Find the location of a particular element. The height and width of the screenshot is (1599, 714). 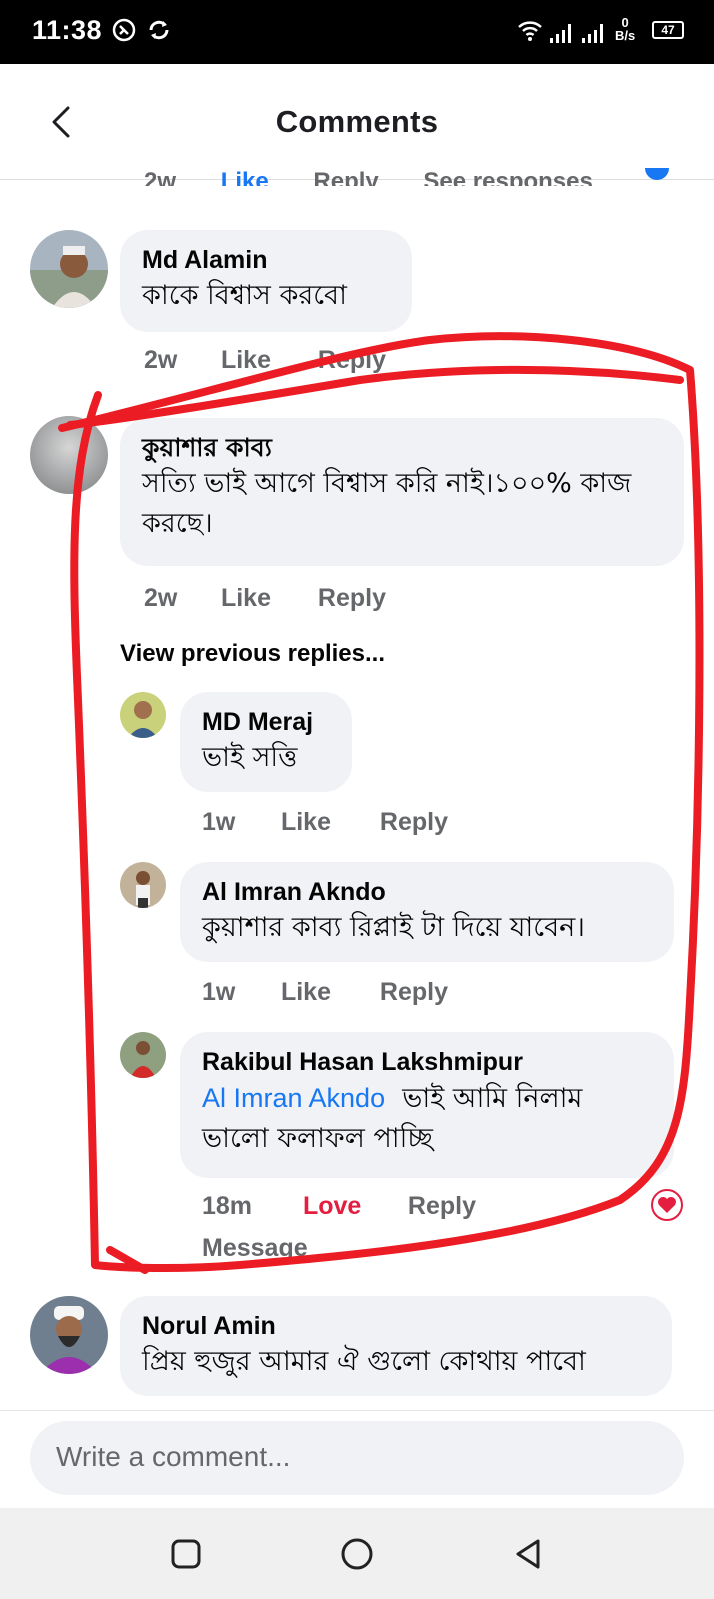

avatar-rakibul-hasan is located at coordinates (143, 1055).